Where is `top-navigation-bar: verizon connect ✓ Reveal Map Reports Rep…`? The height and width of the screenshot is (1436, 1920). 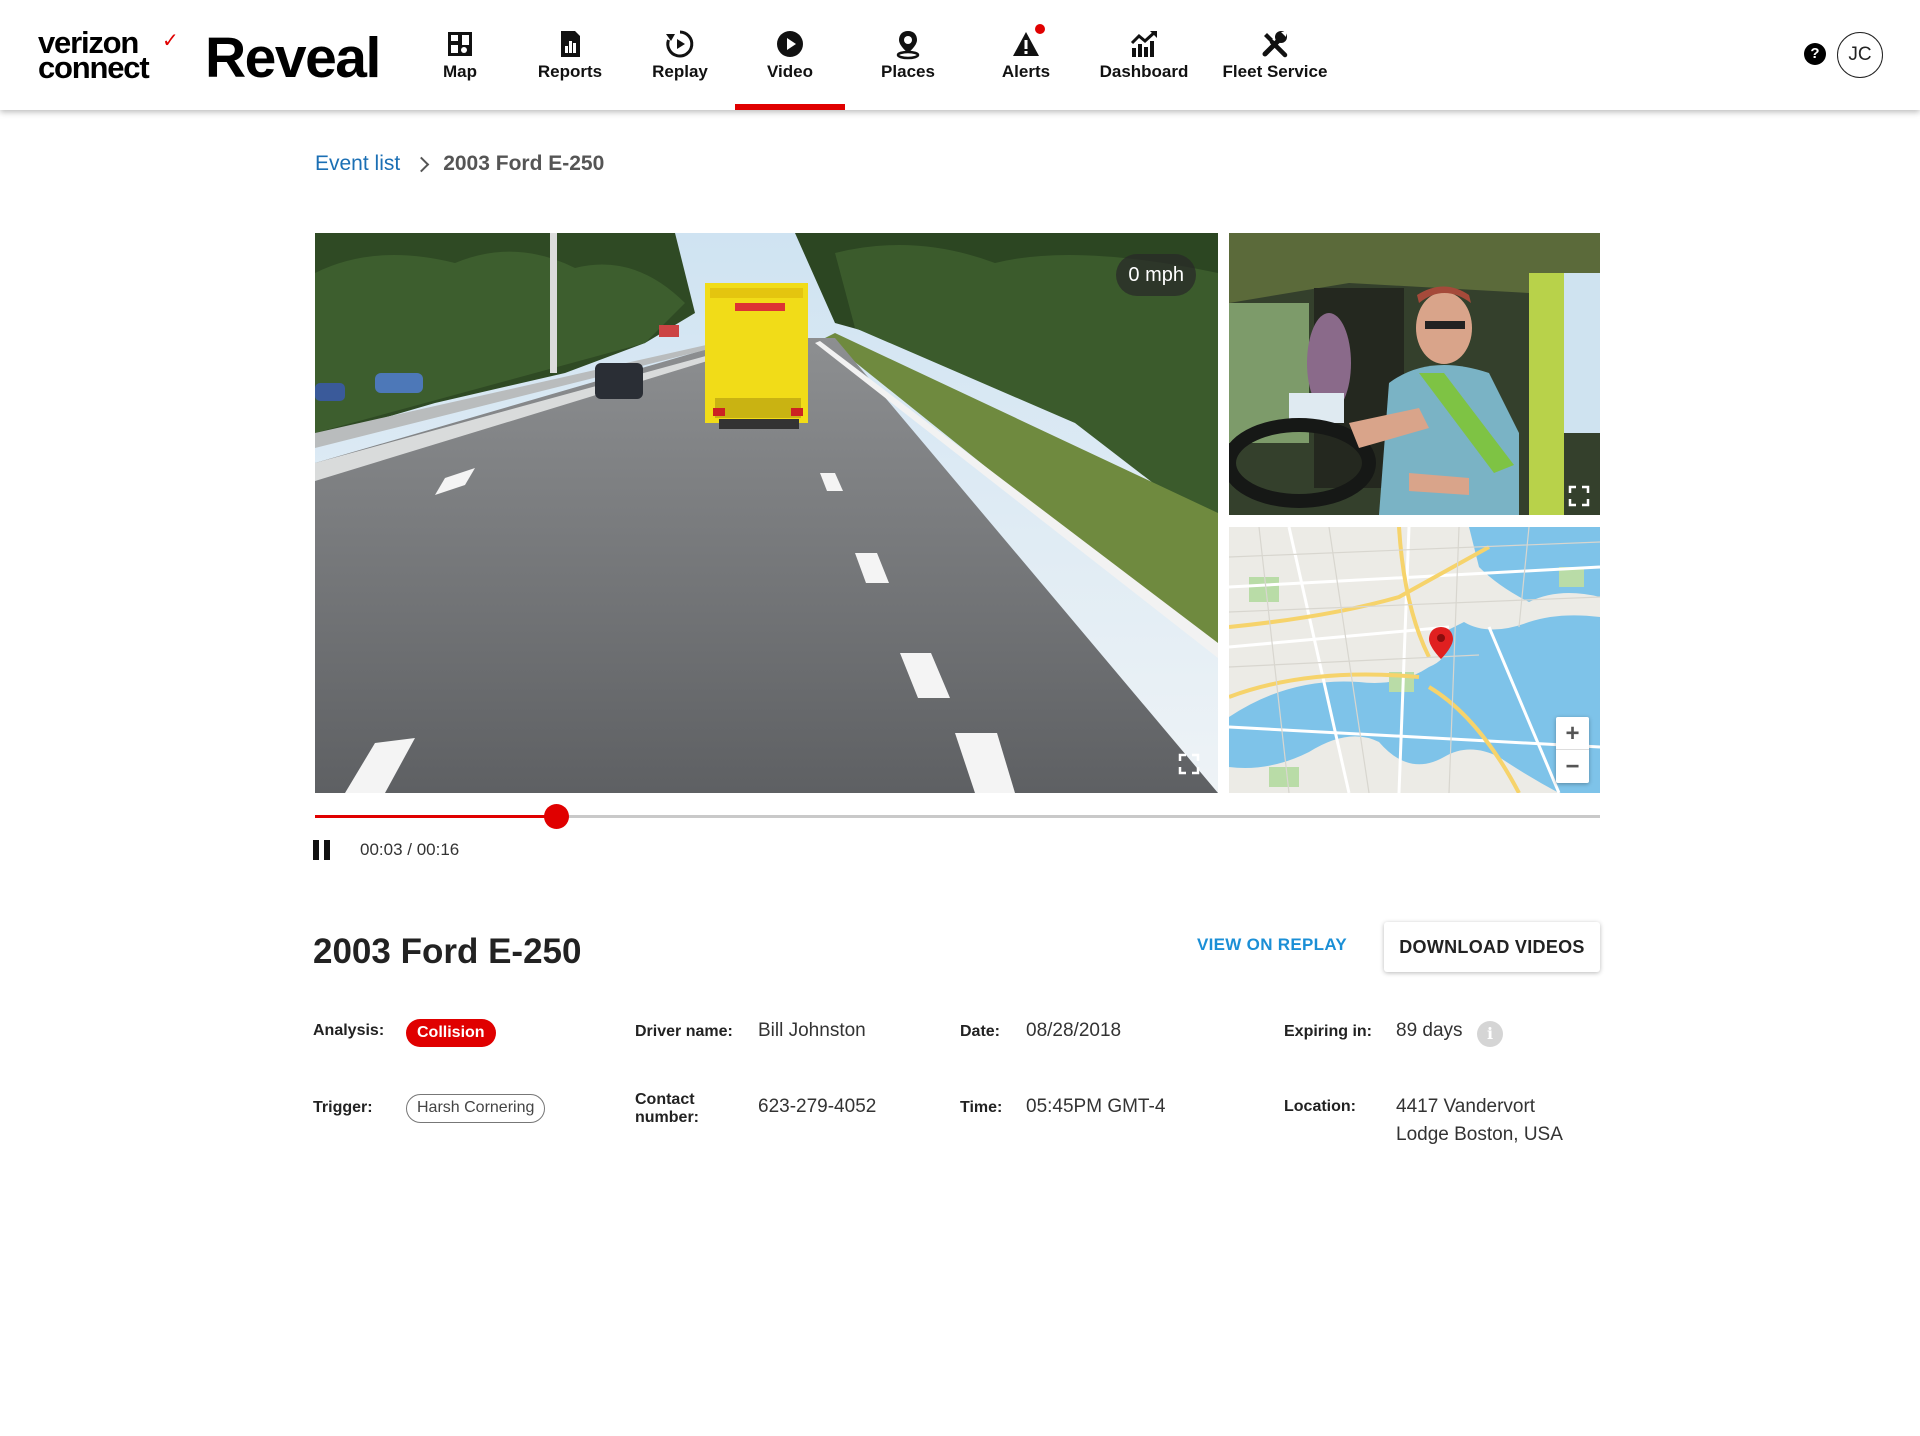 top-navigation-bar: verizon connect ✓ Reveal Map Reports Rep… is located at coordinates (960, 55).